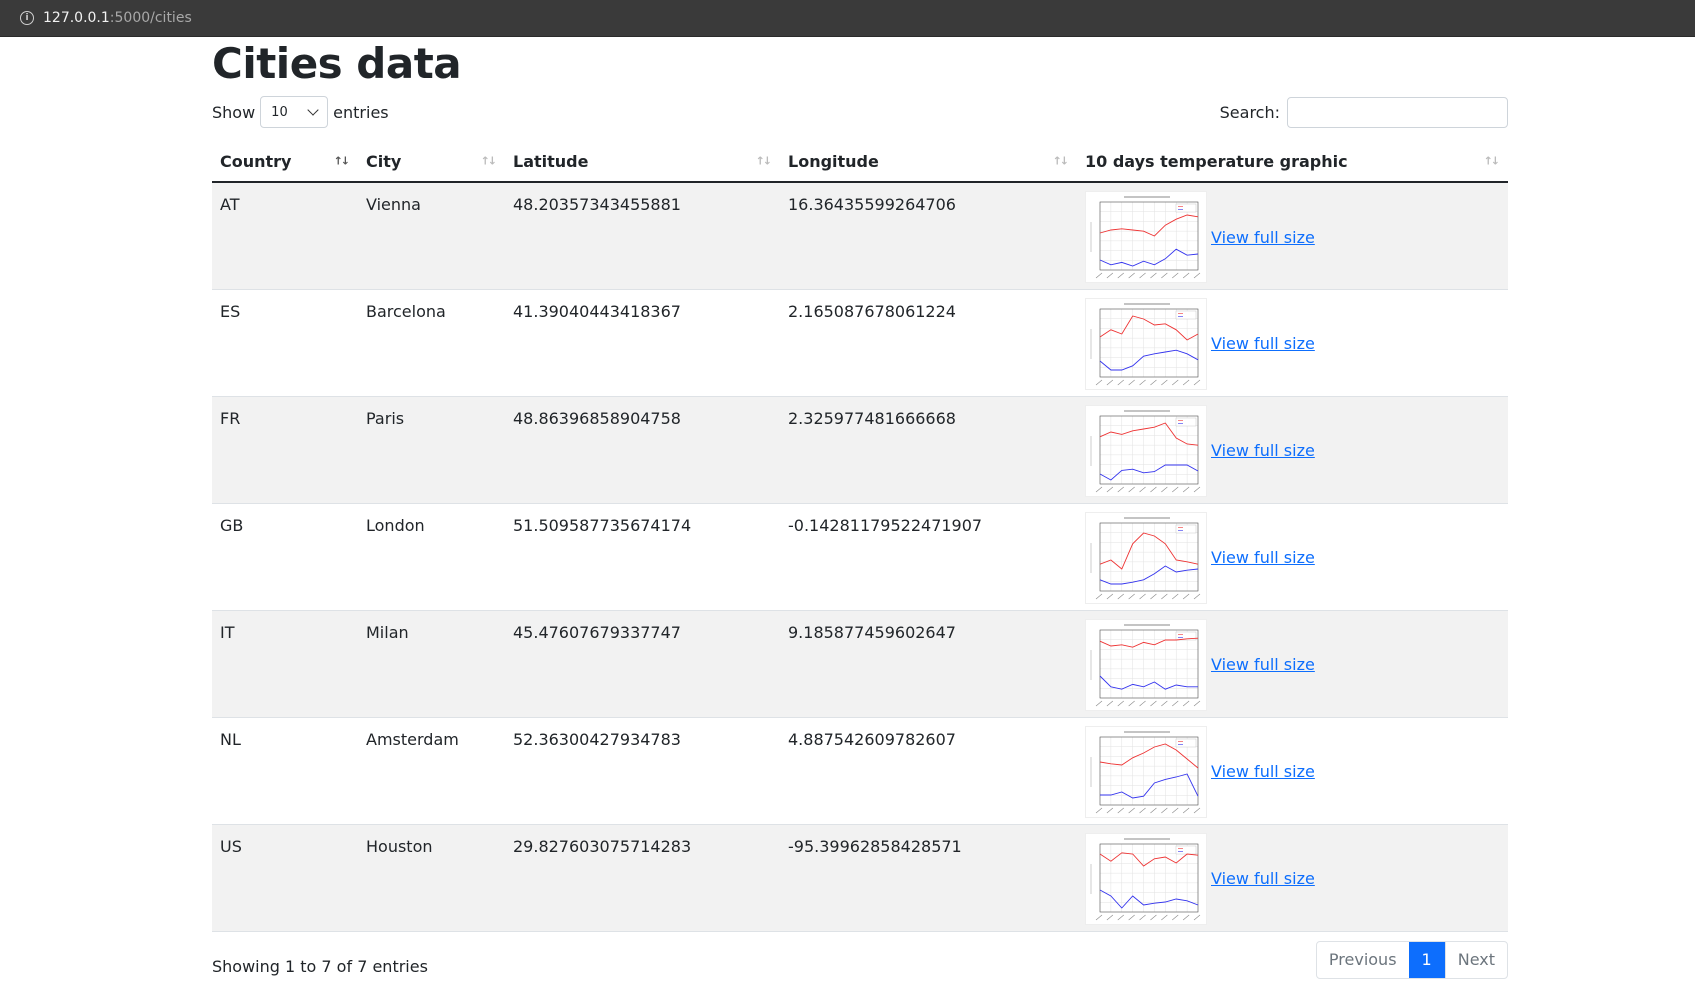  Describe the element at coordinates (642, 557) in the screenshot. I see `cell-latitude: 51.509587735674174` at that location.